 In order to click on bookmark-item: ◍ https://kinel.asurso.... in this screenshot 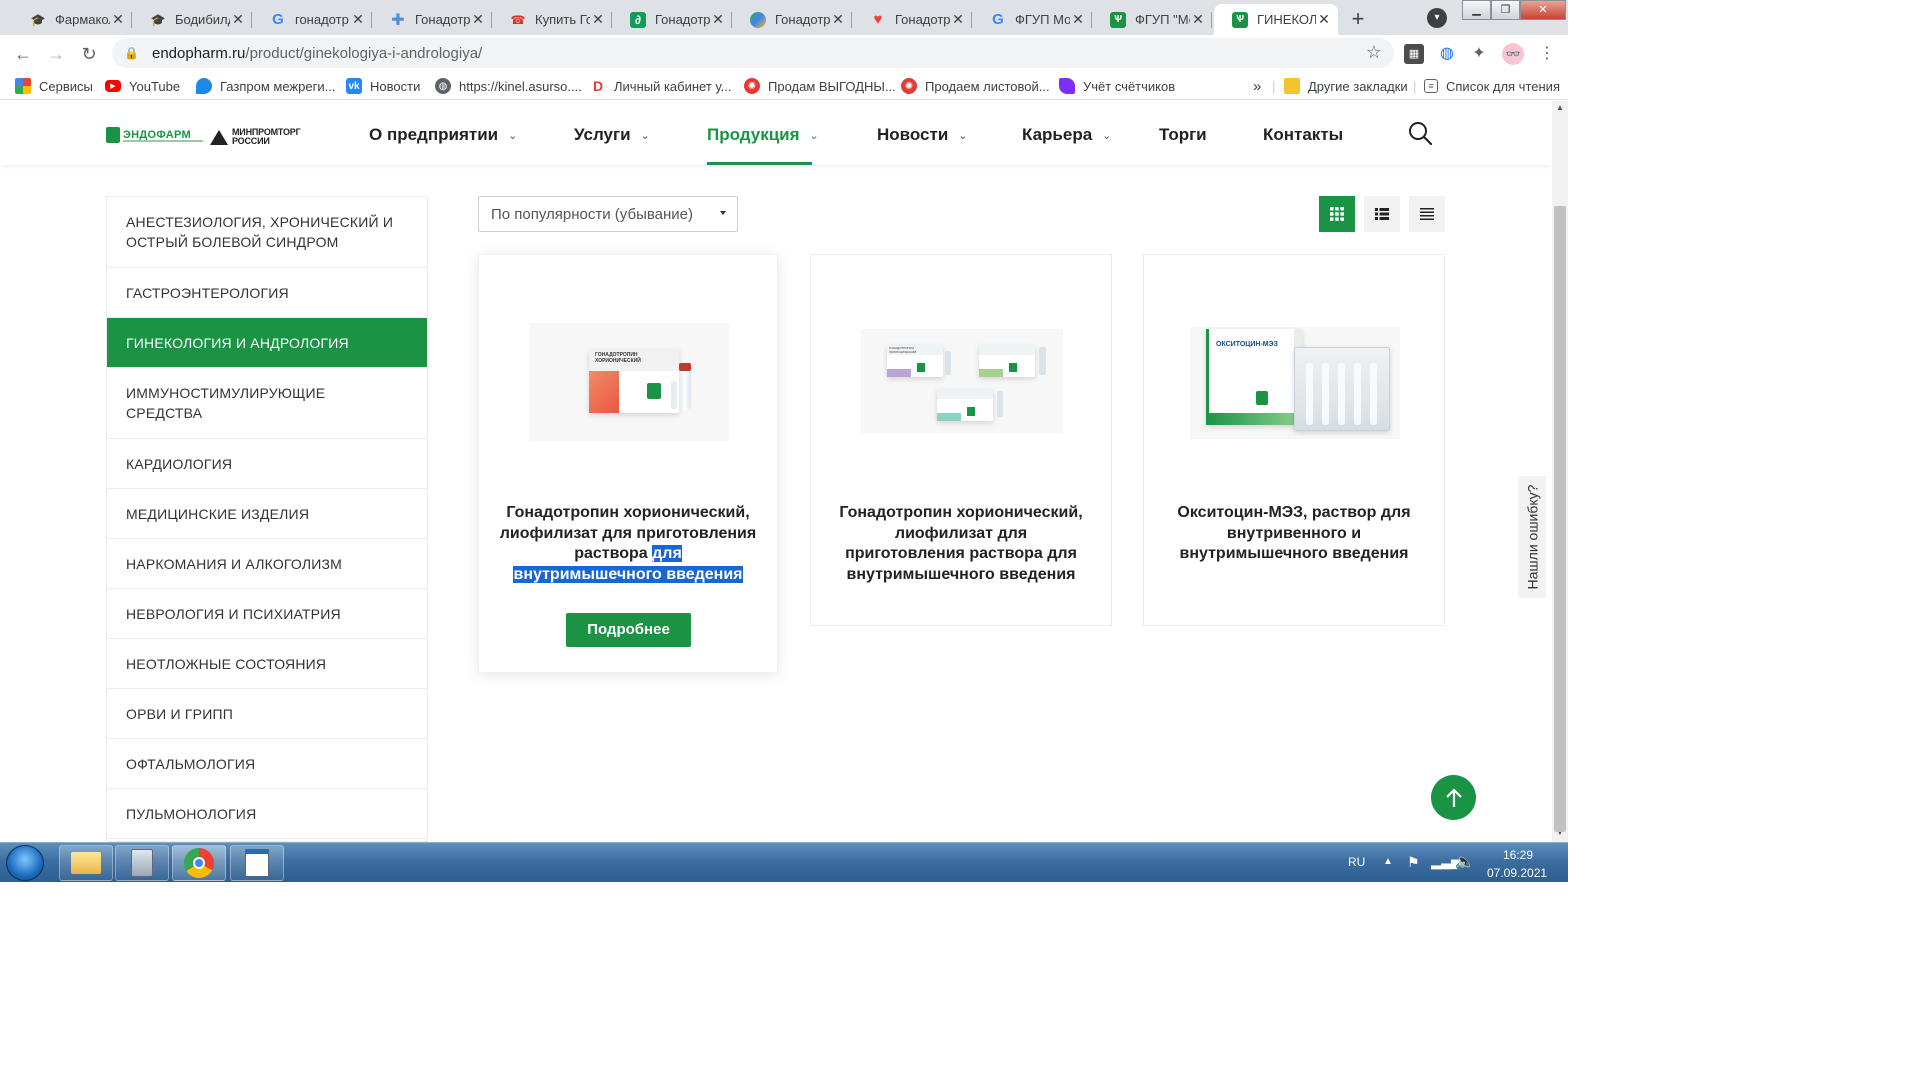, I will do `click(508, 86)`.